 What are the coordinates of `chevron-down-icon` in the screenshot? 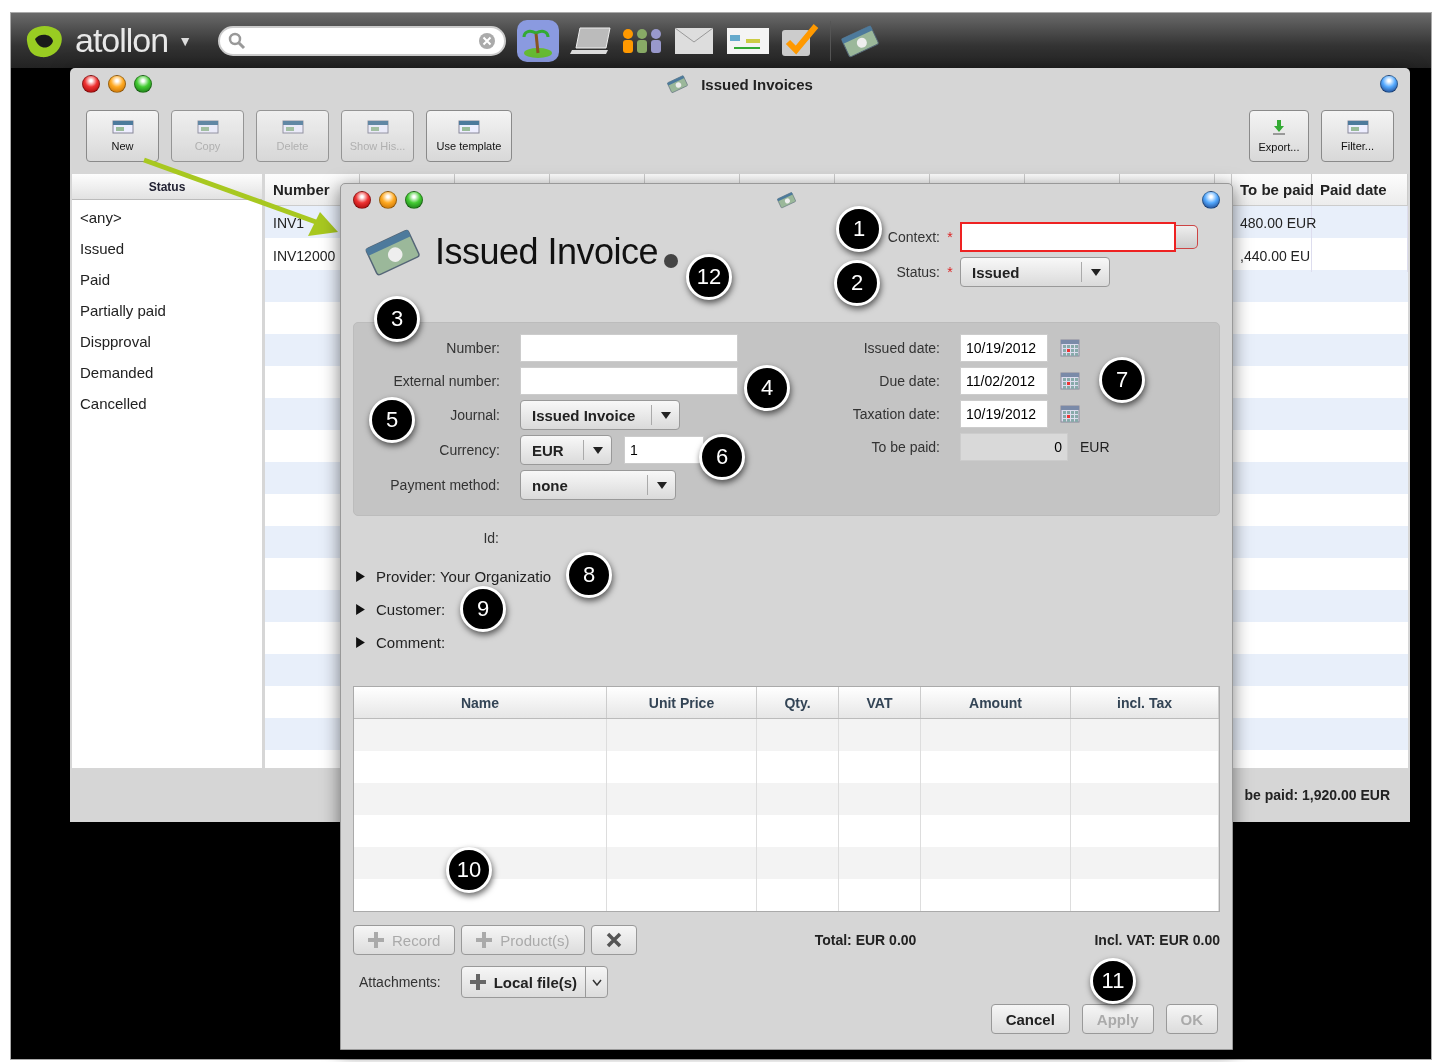 It's located at (596, 982).